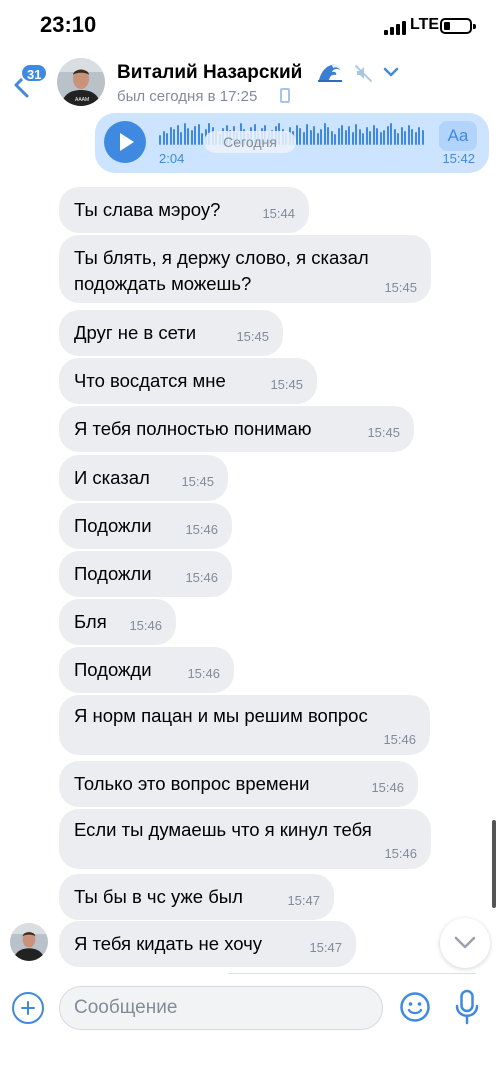 The height and width of the screenshot is (1080, 499). I want to click on signal-strength-icon, so click(395, 28).